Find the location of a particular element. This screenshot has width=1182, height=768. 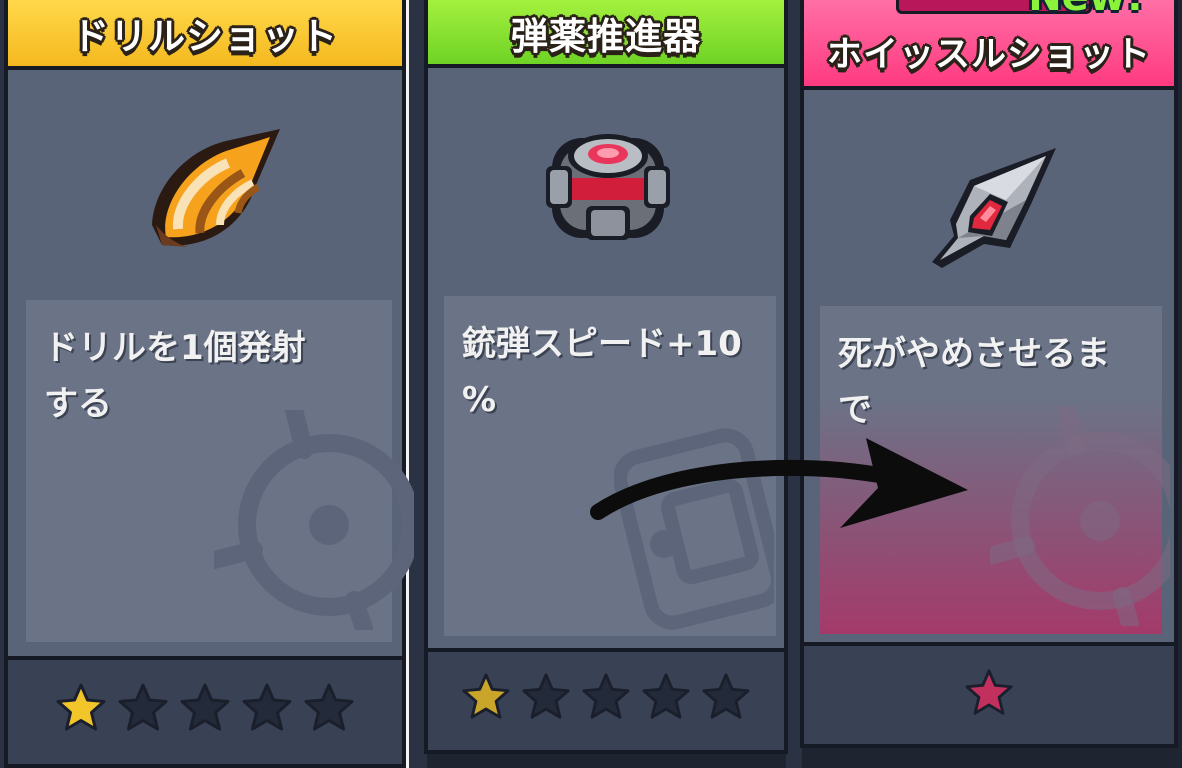

new-badge: New! is located at coordinates (1086, 10).